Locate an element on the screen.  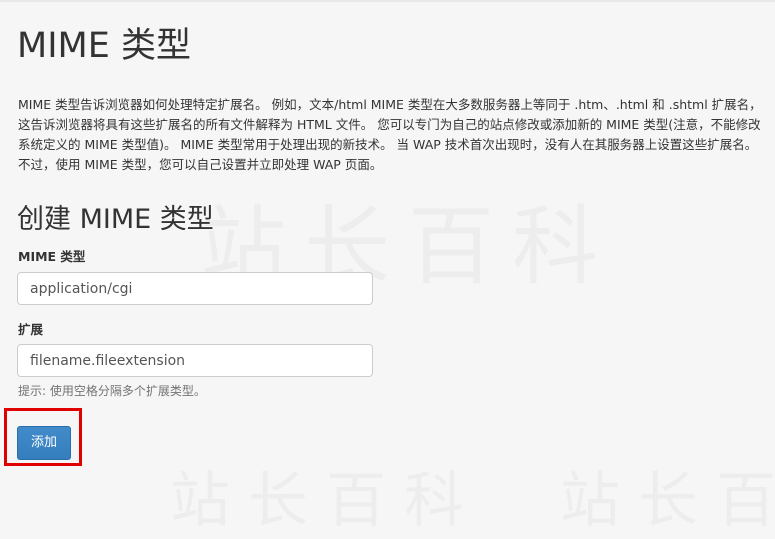
top-divider is located at coordinates (387, 1).